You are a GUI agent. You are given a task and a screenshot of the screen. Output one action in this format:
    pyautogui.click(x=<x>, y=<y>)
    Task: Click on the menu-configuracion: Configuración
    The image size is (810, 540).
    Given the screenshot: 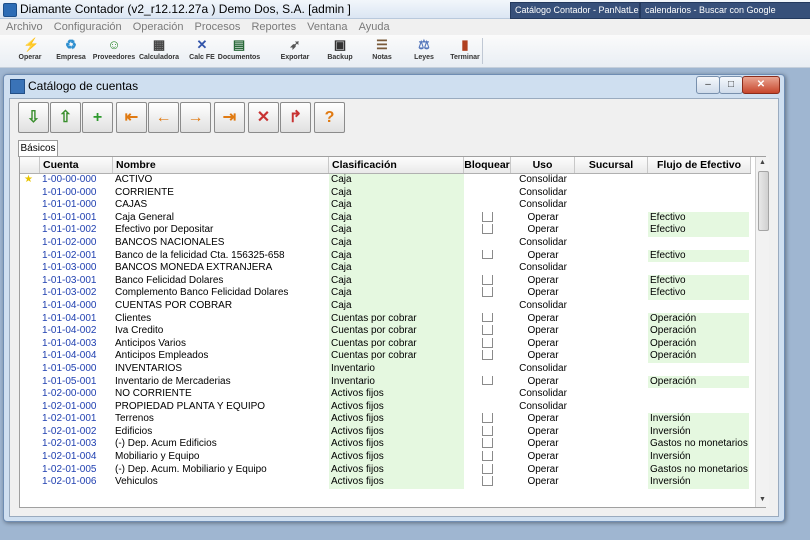 What is the action you would take?
    pyautogui.click(x=88, y=27)
    